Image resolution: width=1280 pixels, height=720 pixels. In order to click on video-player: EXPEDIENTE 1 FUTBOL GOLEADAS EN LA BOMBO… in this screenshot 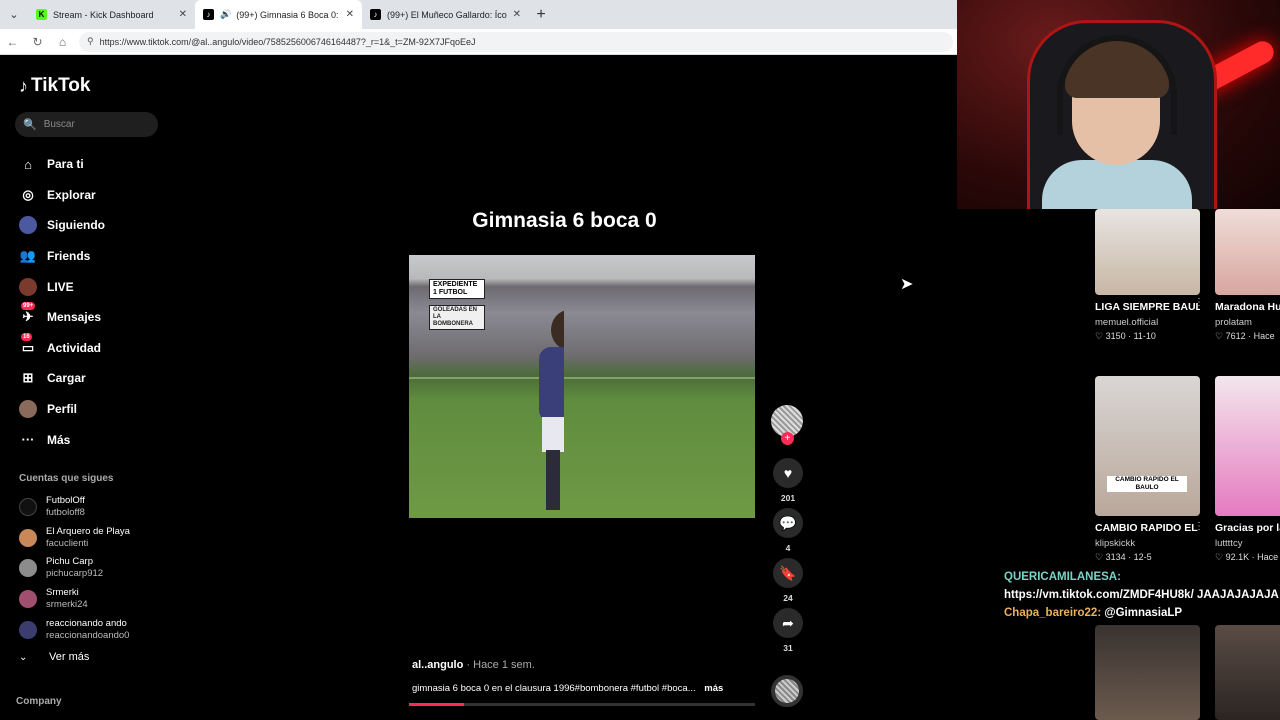, I will do `click(582, 386)`.